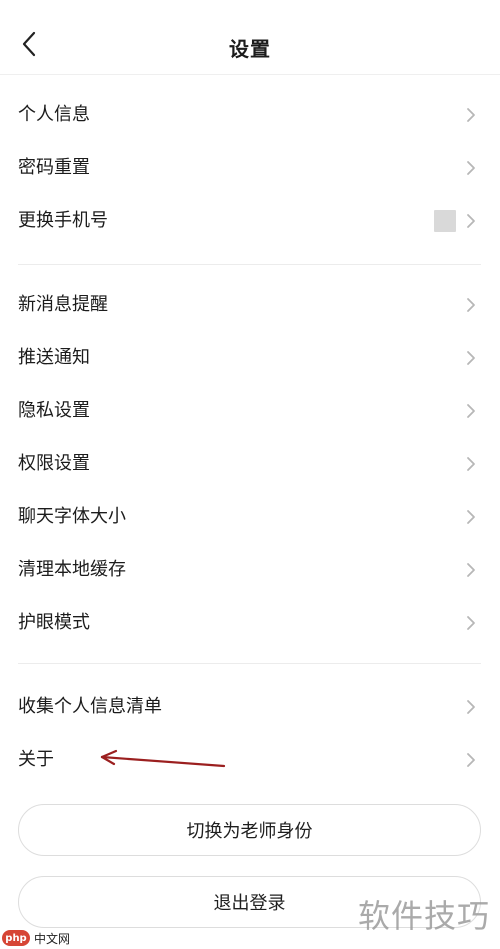 The height and width of the screenshot is (949, 500). Describe the element at coordinates (250, 569) in the screenshot. I see `settings-item-clear-cache: 清理本地缓存` at that location.